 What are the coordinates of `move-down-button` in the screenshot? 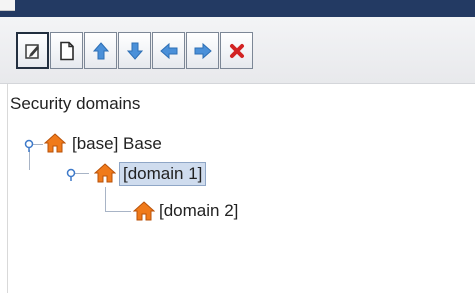 It's located at (134, 50).